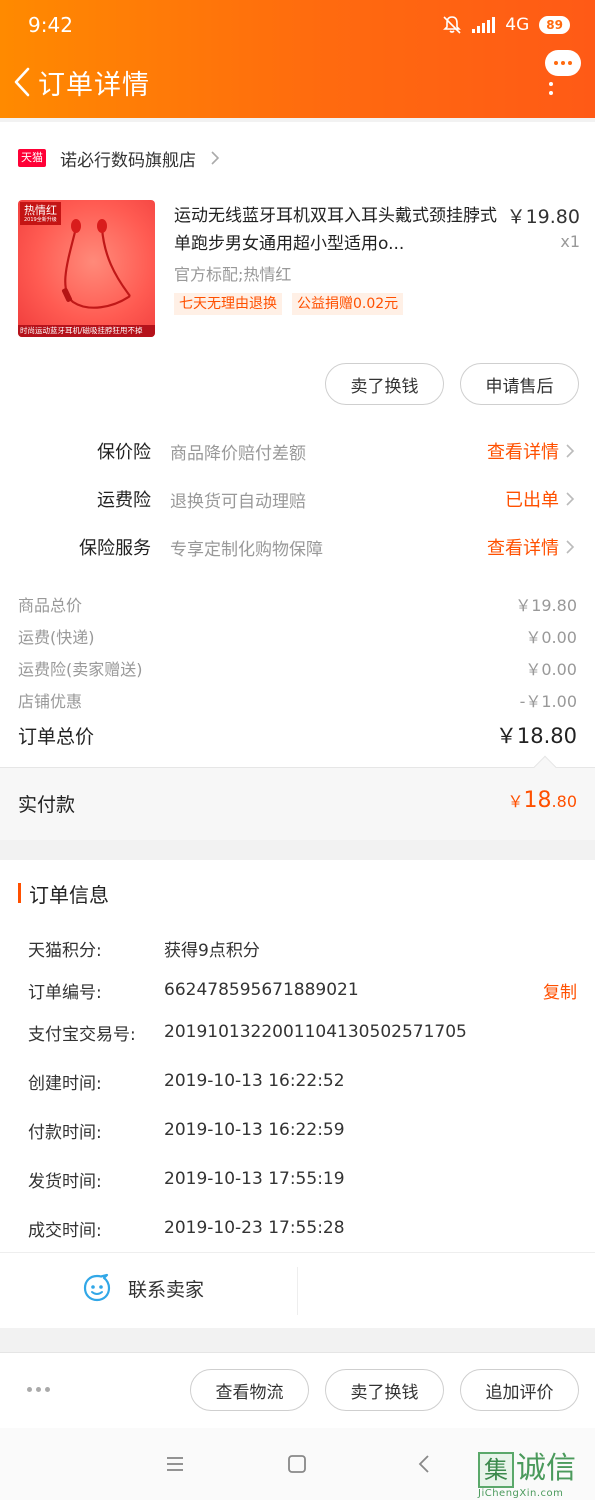  What do you see at coordinates (19, 893) in the screenshot?
I see `section-accent-bar` at bounding box center [19, 893].